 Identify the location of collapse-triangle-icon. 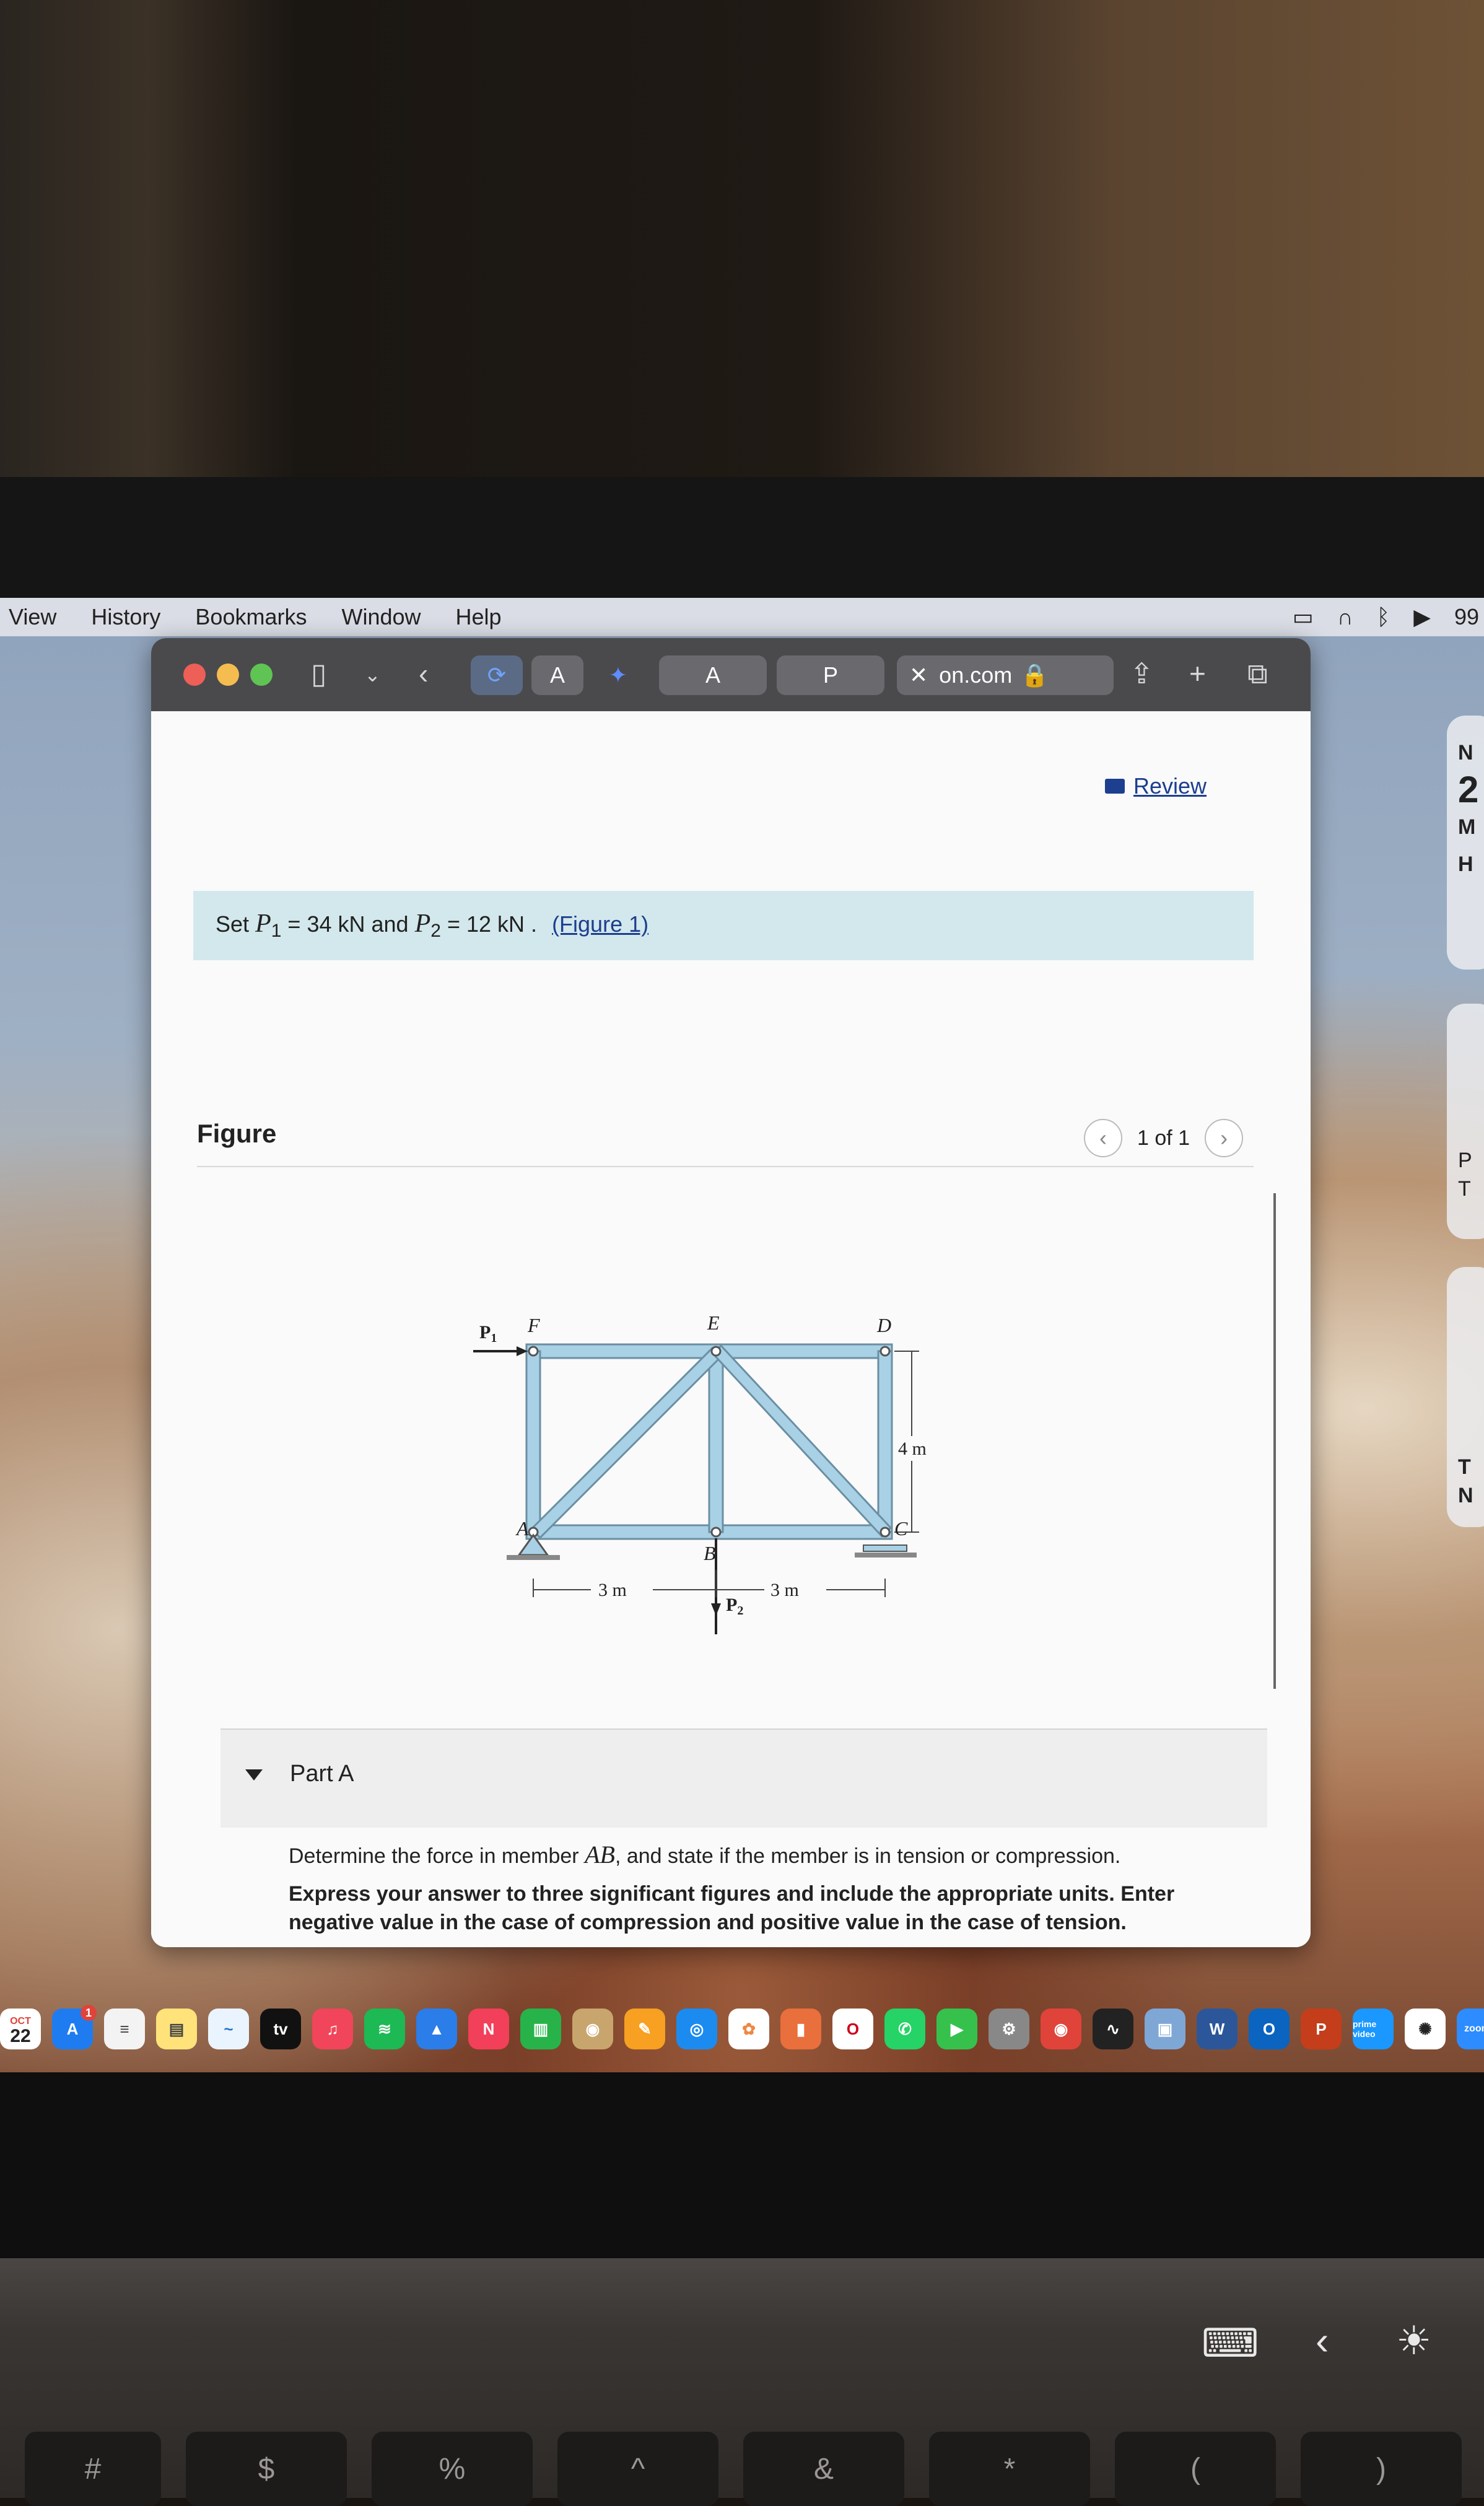
(254, 1775).